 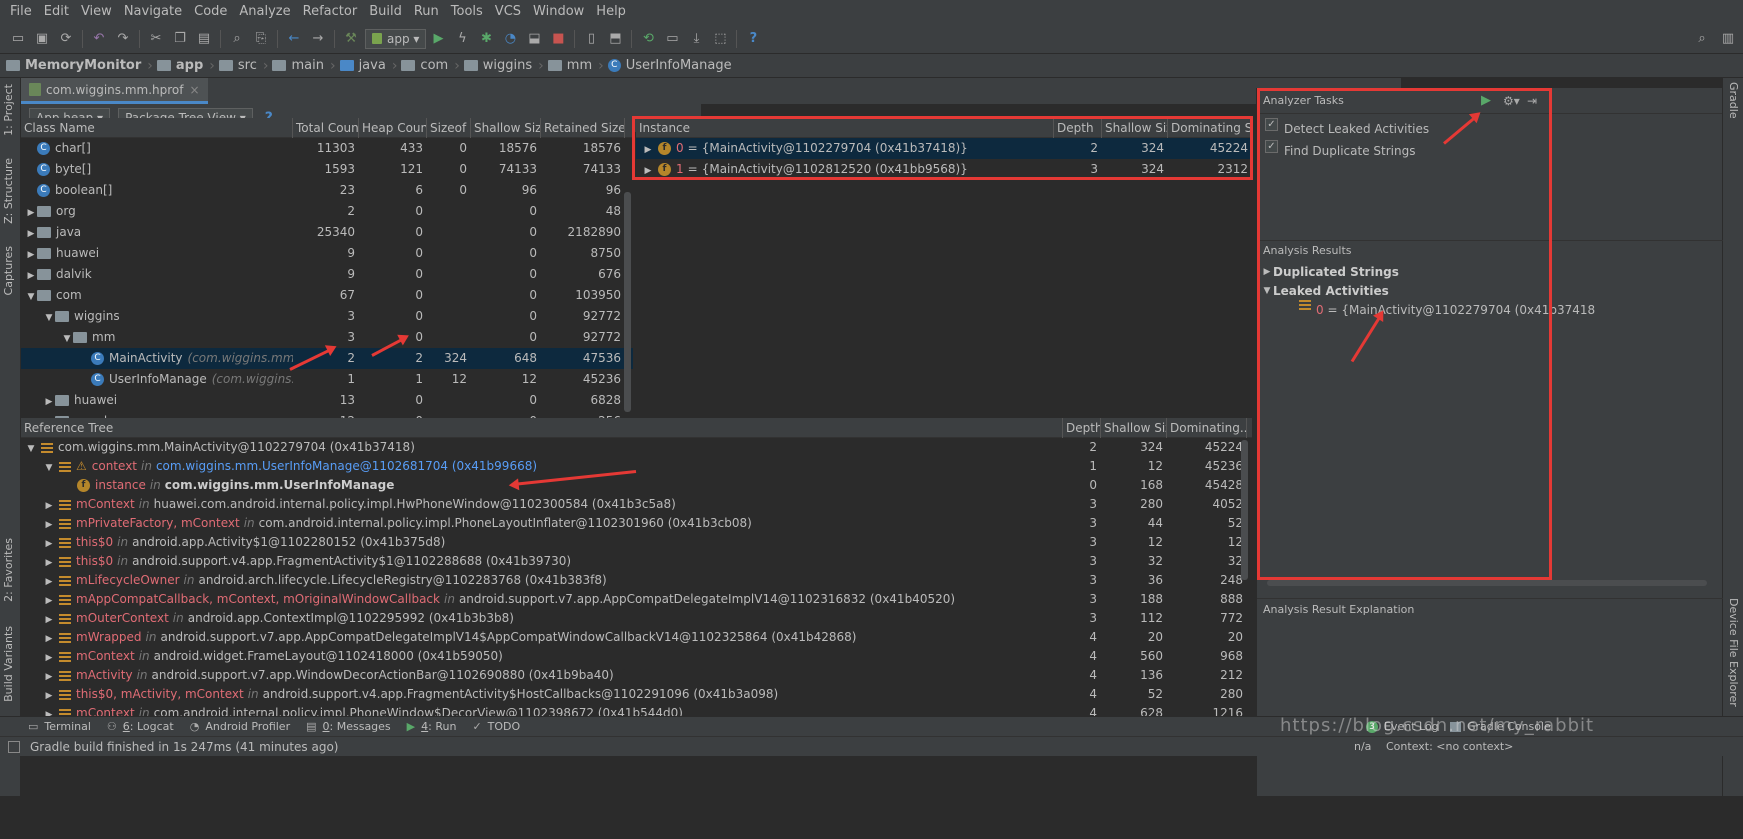 What do you see at coordinates (240, 726) in the screenshot?
I see `bottom-tab: ◔ Android Profiler` at bounding box center [240, 726].